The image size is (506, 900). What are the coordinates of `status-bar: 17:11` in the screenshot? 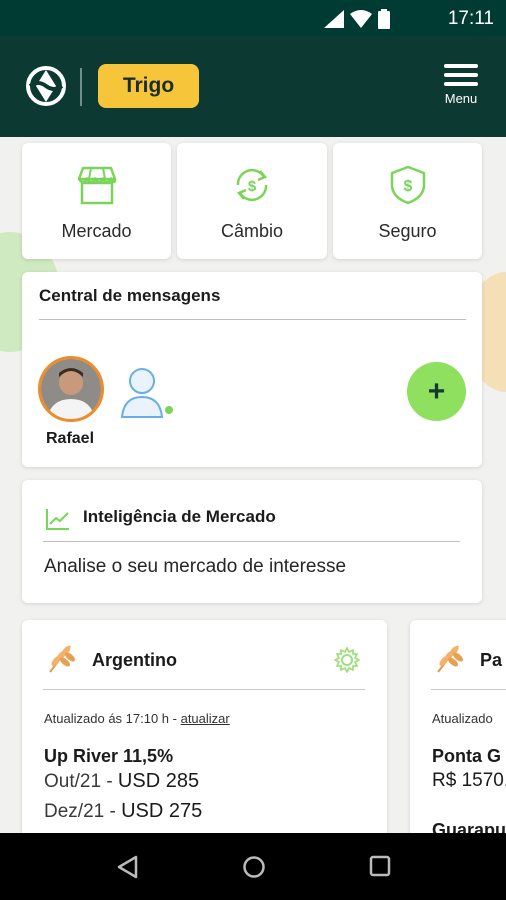 It's located at (253, 18).